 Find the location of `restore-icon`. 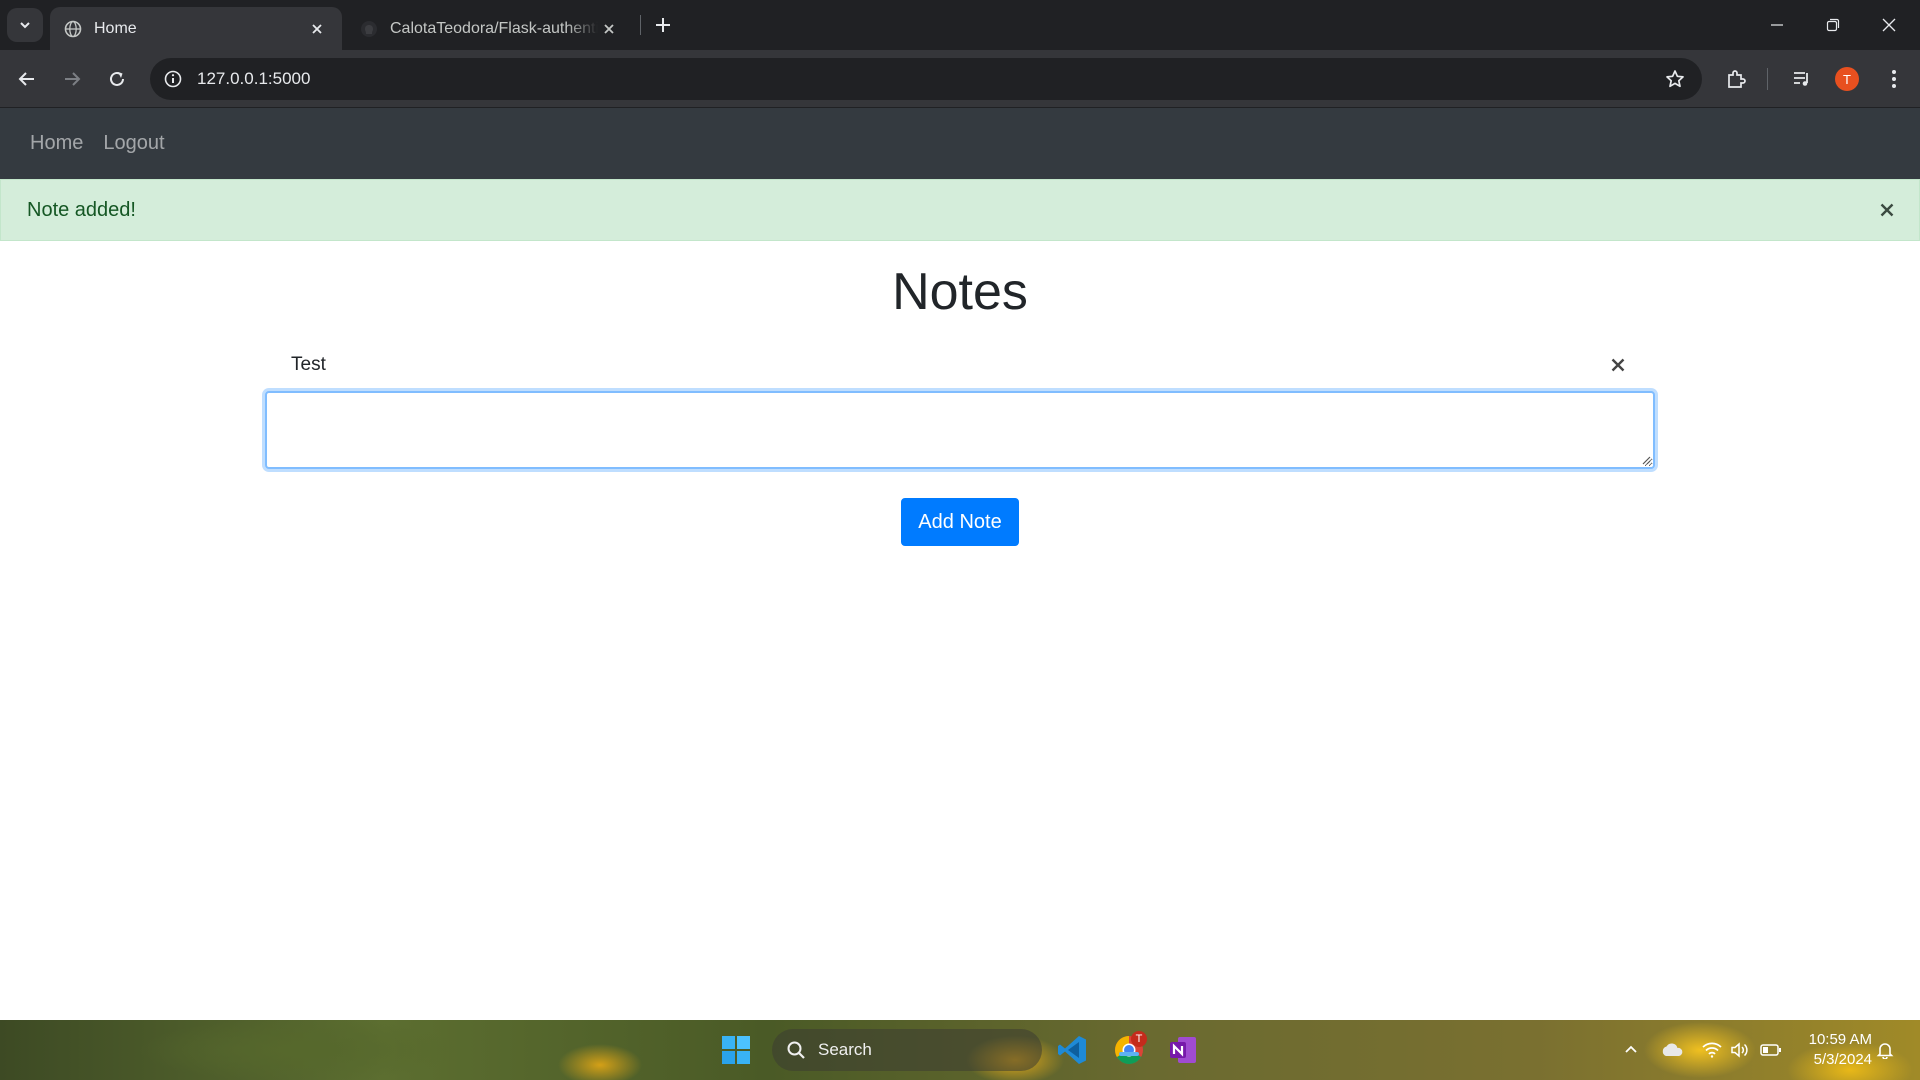

restore-icon is located at coordinates (1833, 25).